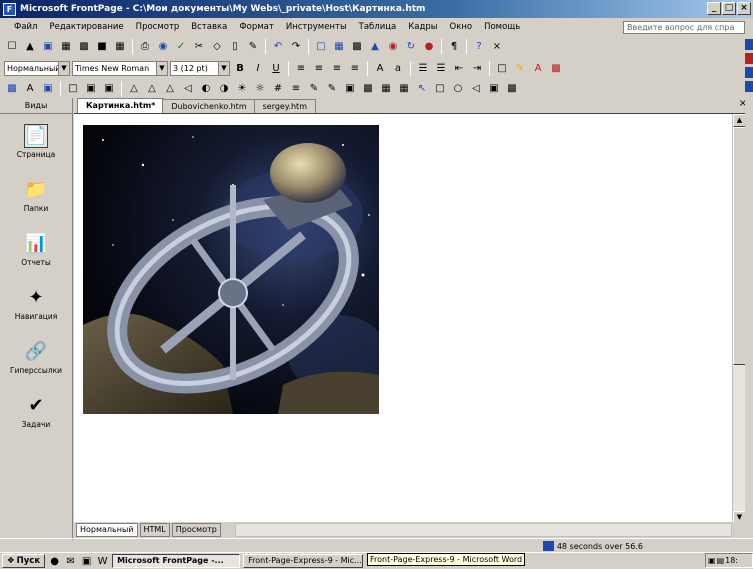 The width and height of the screenshot is (753, 569). I want to click on tab-preview: Просмотр, so click(196, 530).